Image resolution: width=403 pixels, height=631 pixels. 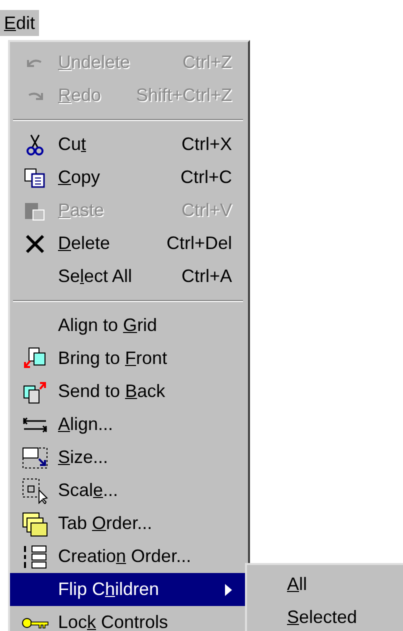 What do you see at coordinates (128, 391) in the screenshot?
I see `menu-item: Send to Back` at bounding box center [128, 391].